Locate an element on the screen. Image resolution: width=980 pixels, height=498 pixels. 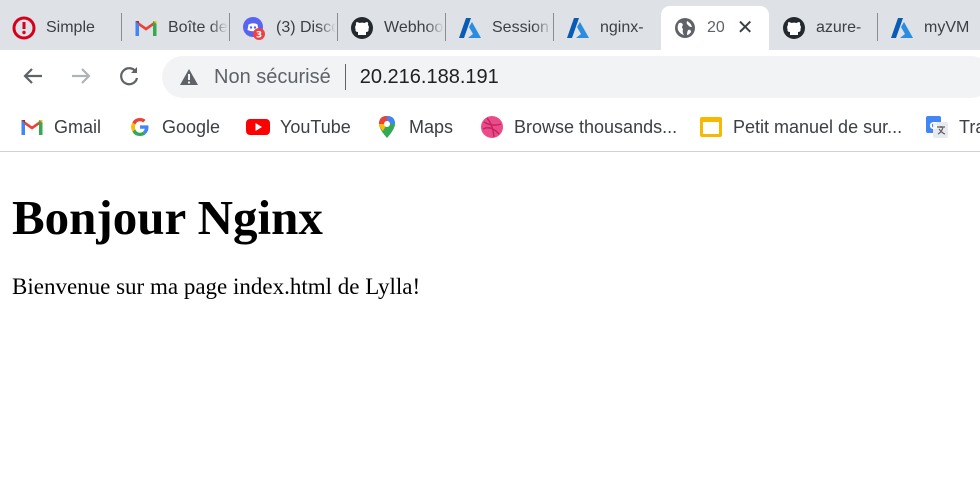
tab-github-azure: azure- is located at coordinates (823, 28).